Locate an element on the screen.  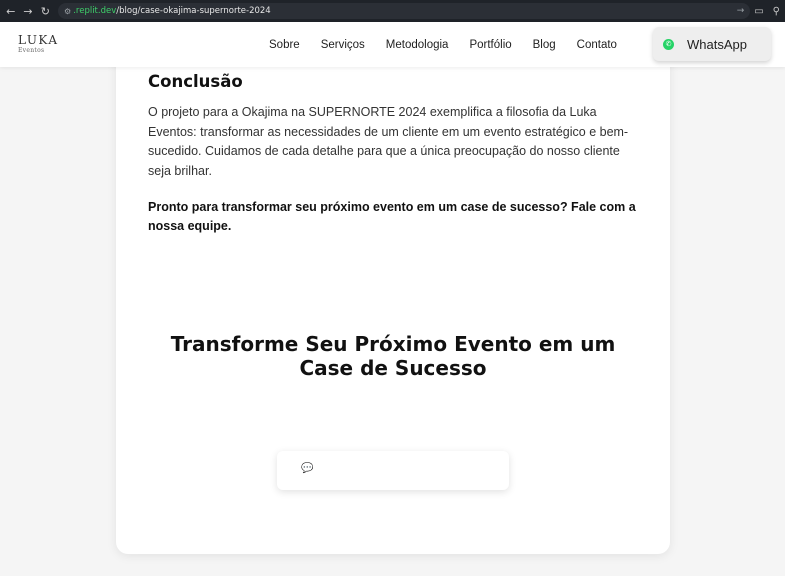
whatsapp-icon: ✆ is located at coordinates (668, 44).